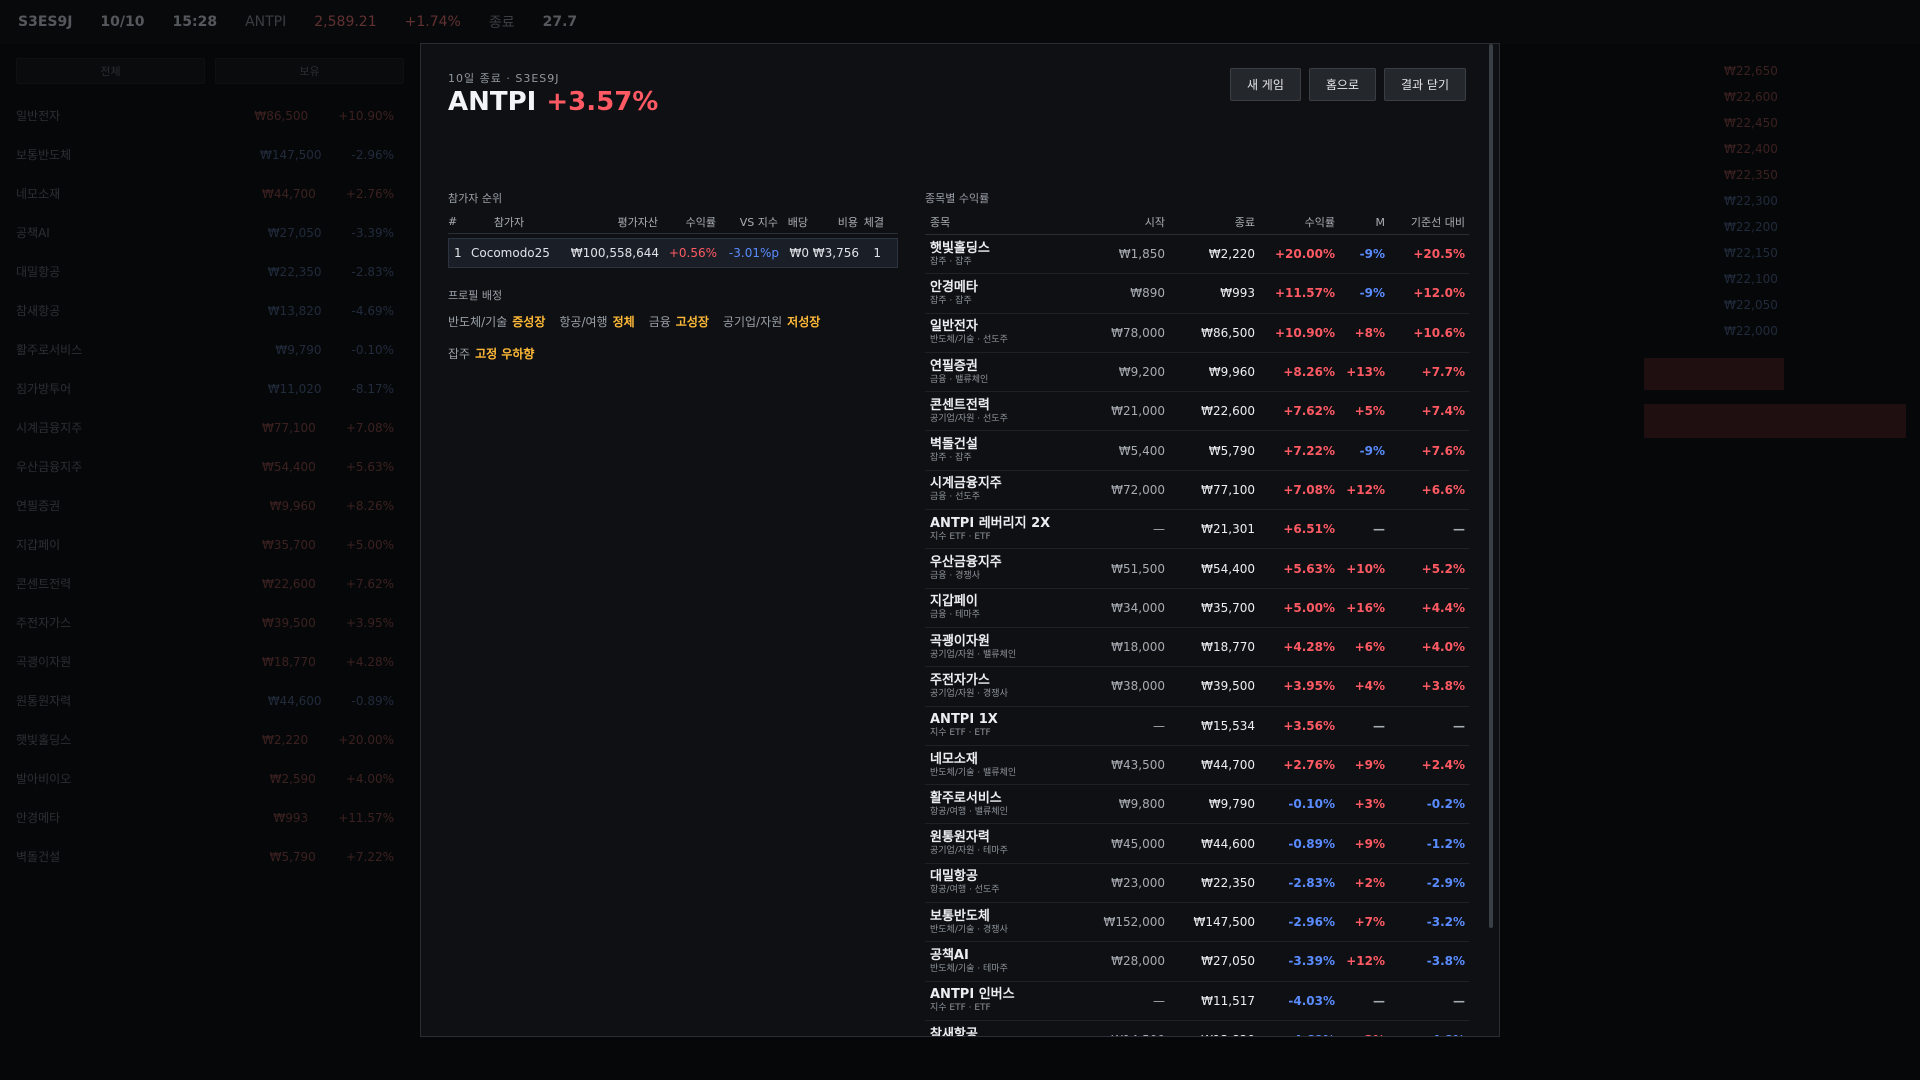 This screenshot has height=1080, width=1920. Describe the element at coordinates (504, 78) in the screenshot. I see `modal-subtitle: 10일 종료 · S3ES9J` at that location.